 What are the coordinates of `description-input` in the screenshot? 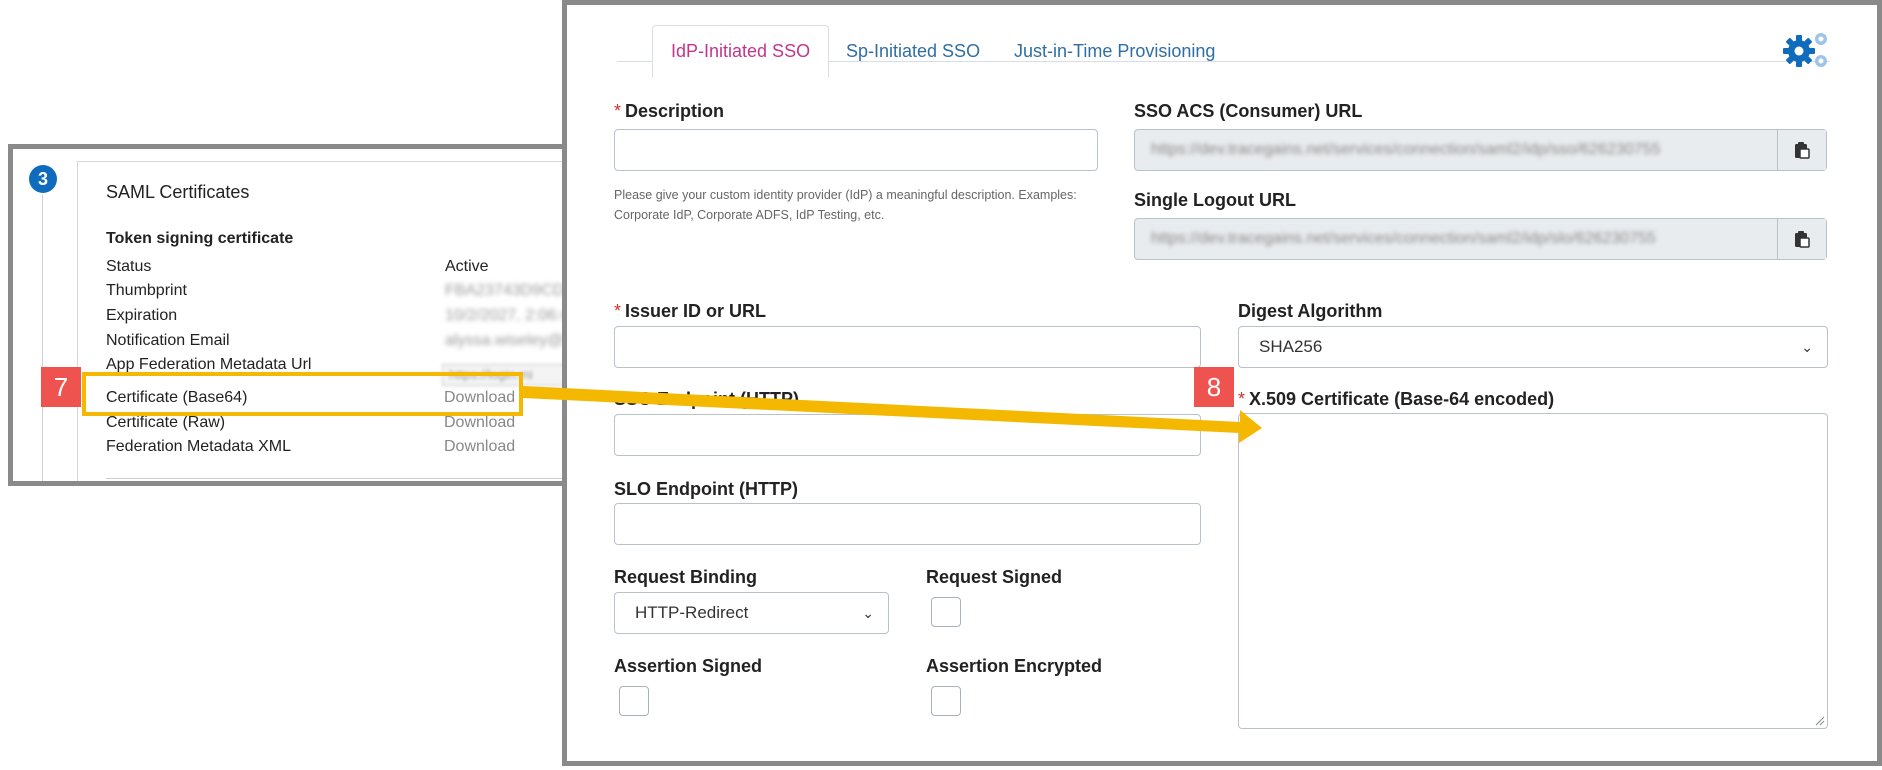 It's located at (856, 150).